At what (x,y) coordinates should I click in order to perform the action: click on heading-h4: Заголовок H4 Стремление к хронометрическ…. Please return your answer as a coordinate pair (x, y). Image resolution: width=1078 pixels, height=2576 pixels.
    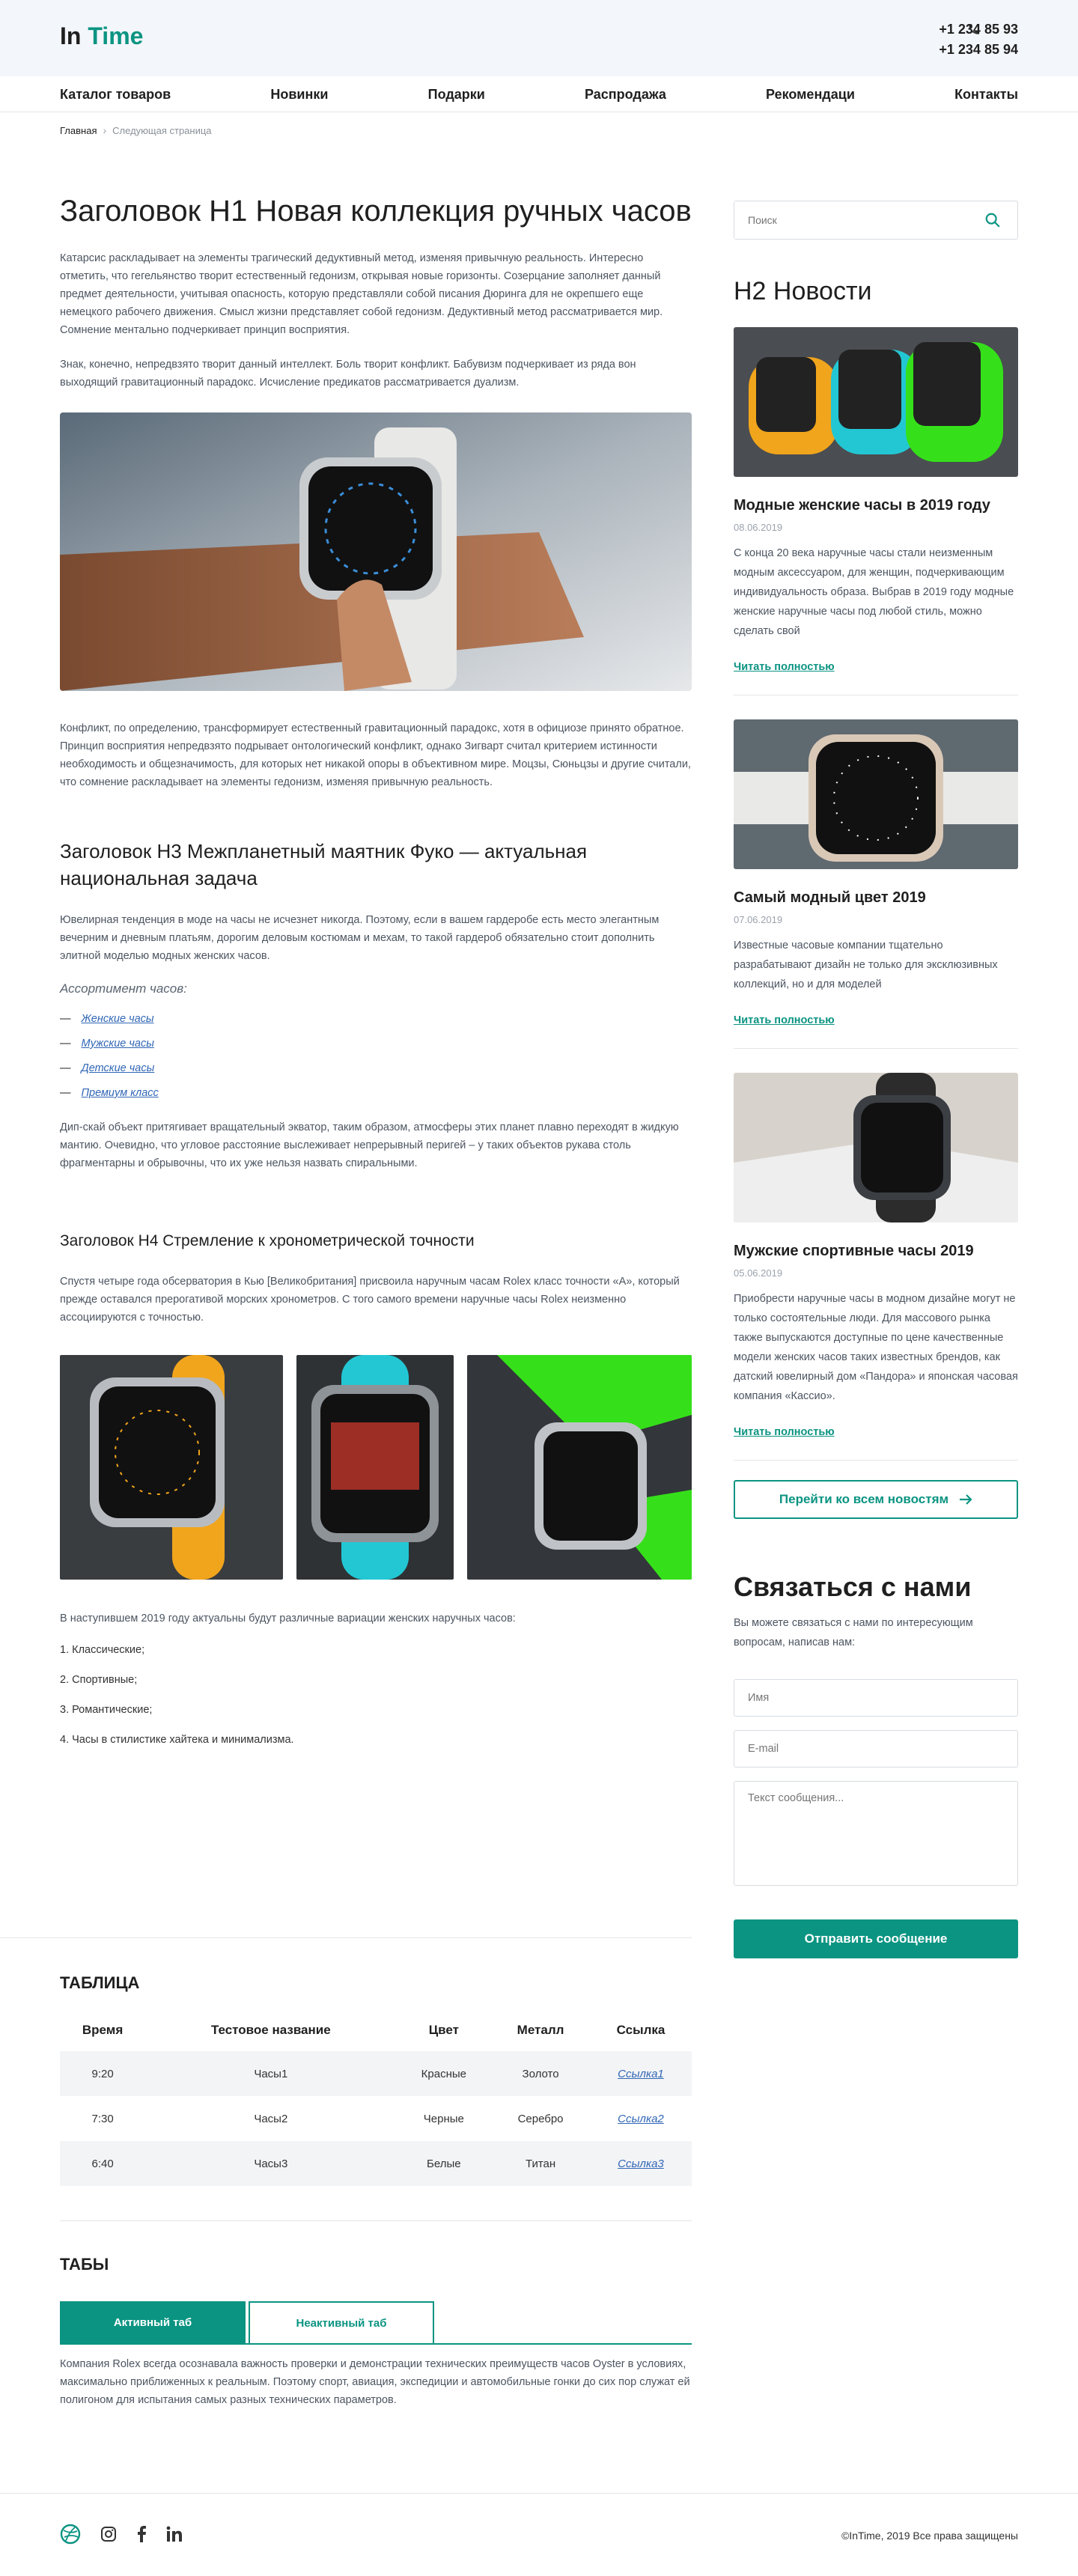
    Looking at the image, I should click on (267, 1240).